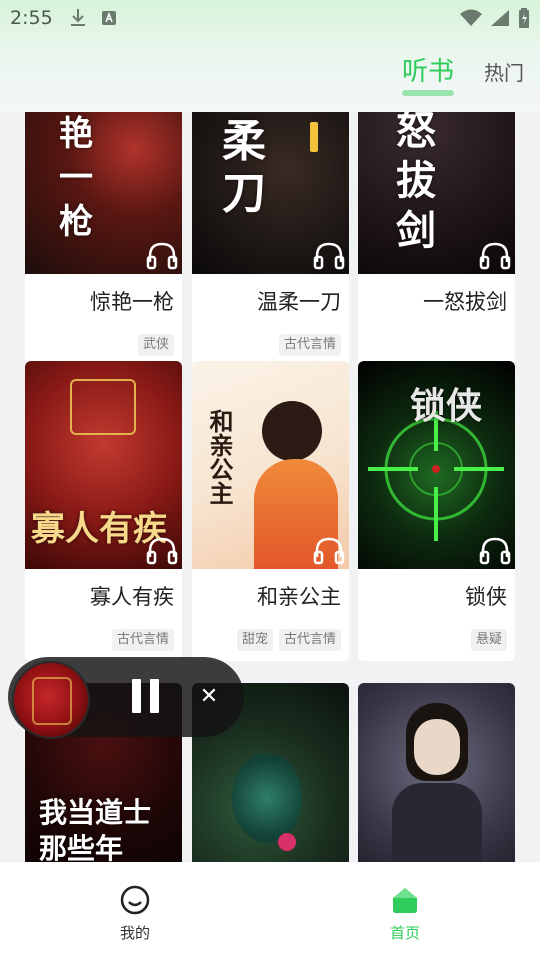 This screenshot has height=960, width=540. Describe the element at coordinates (103, 346) in the screenshot. I see `tag-list: 武侠` at that location.